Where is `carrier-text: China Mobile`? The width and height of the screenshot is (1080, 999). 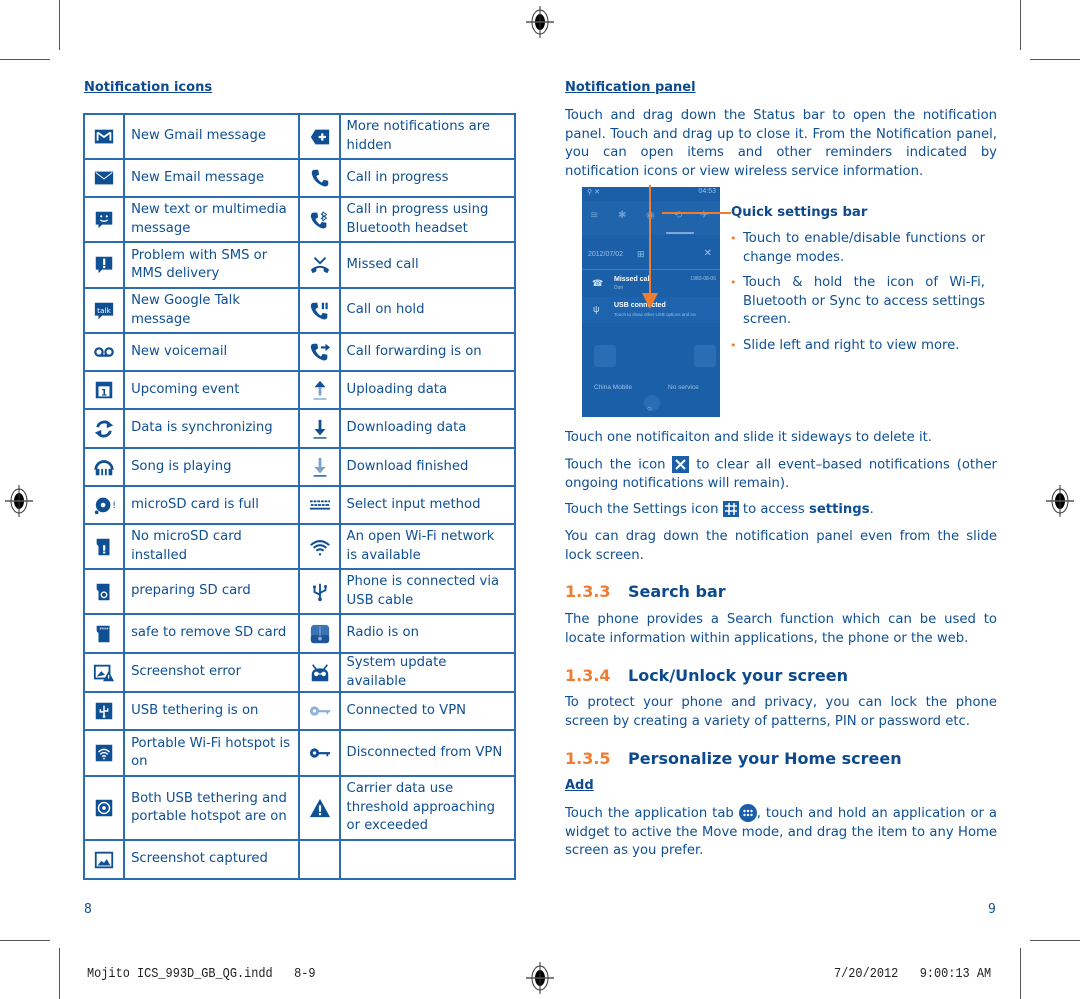
carrier-text: China Mobile is located at coordinates (613, 387).